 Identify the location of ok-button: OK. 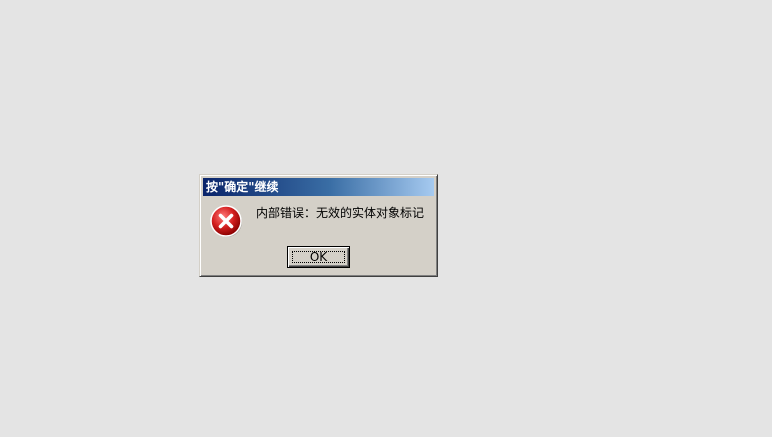
(318, 257).